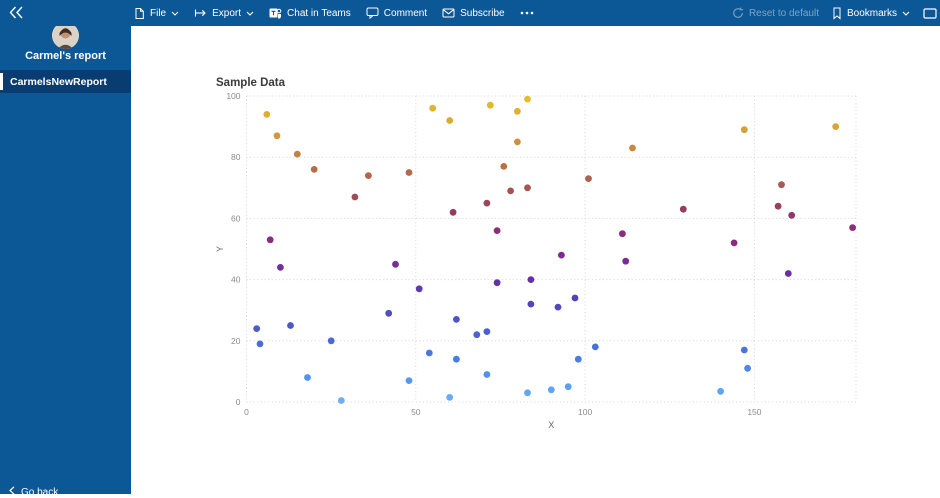 This screenshot has width=940, height=498. What do you see at coordinates (837, 13) in the screenshot?
I see `bookmark-icon` at bounding box center [837, 13].